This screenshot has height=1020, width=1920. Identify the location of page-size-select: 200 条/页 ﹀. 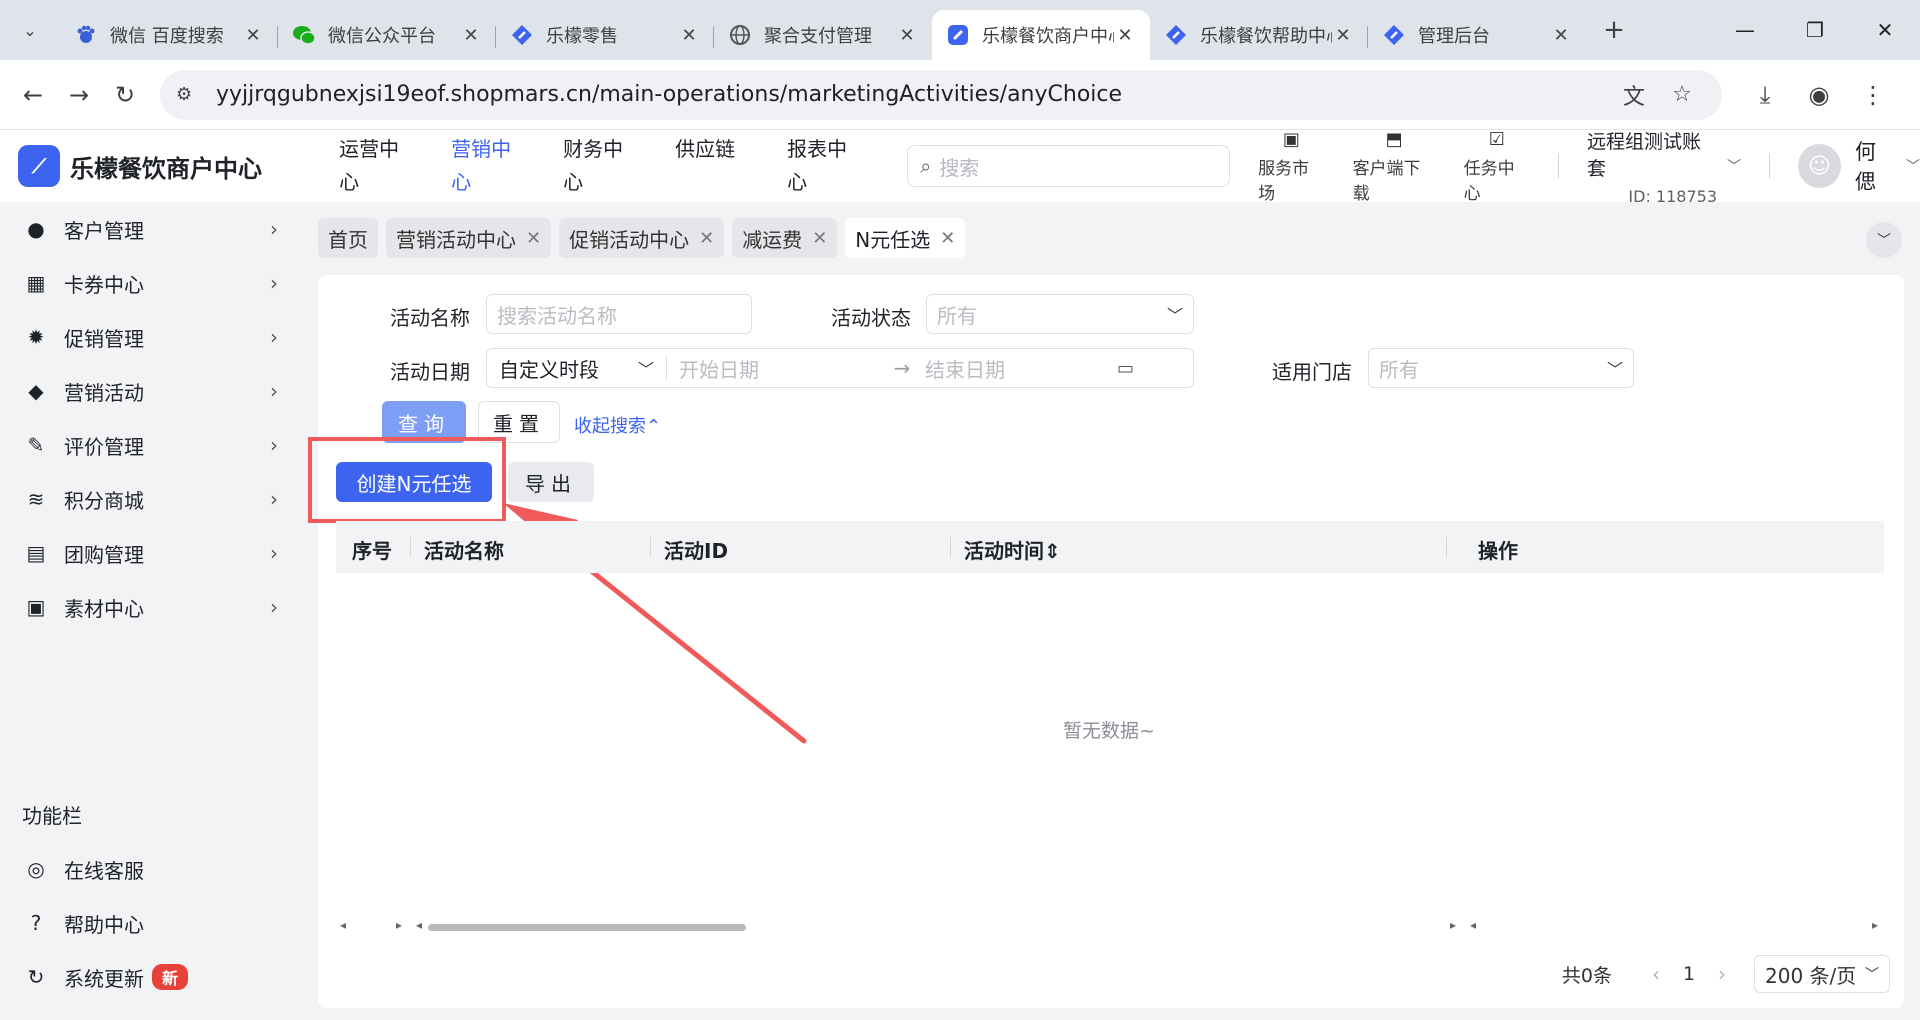
(1822, 974).